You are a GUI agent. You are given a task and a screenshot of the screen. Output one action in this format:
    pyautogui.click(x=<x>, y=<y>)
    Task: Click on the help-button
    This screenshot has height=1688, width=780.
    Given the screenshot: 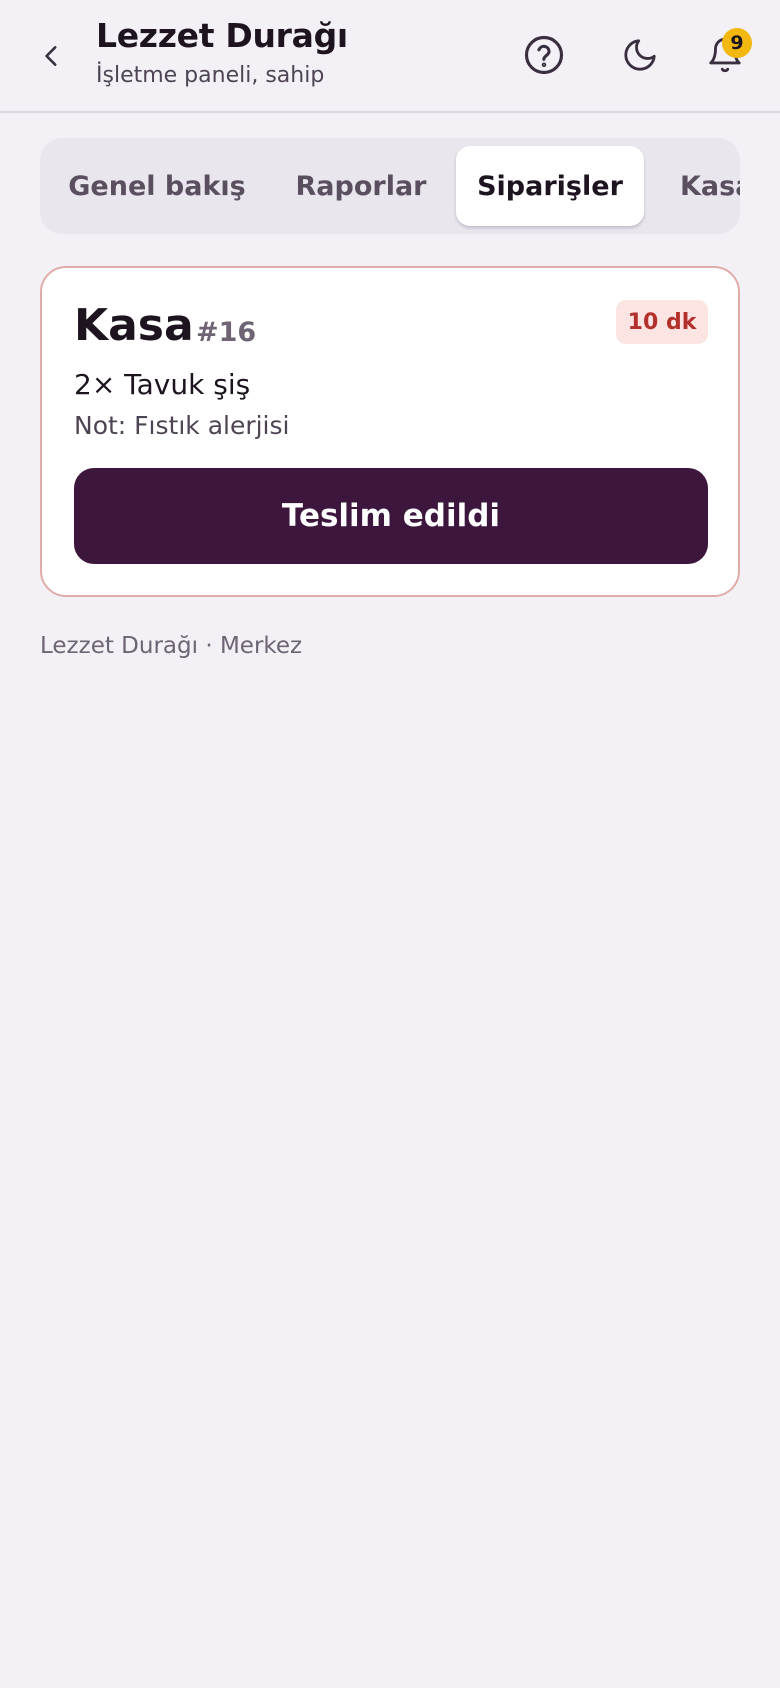 What is the action you would take?
    pyautogui.click(x=544, y=55)
    